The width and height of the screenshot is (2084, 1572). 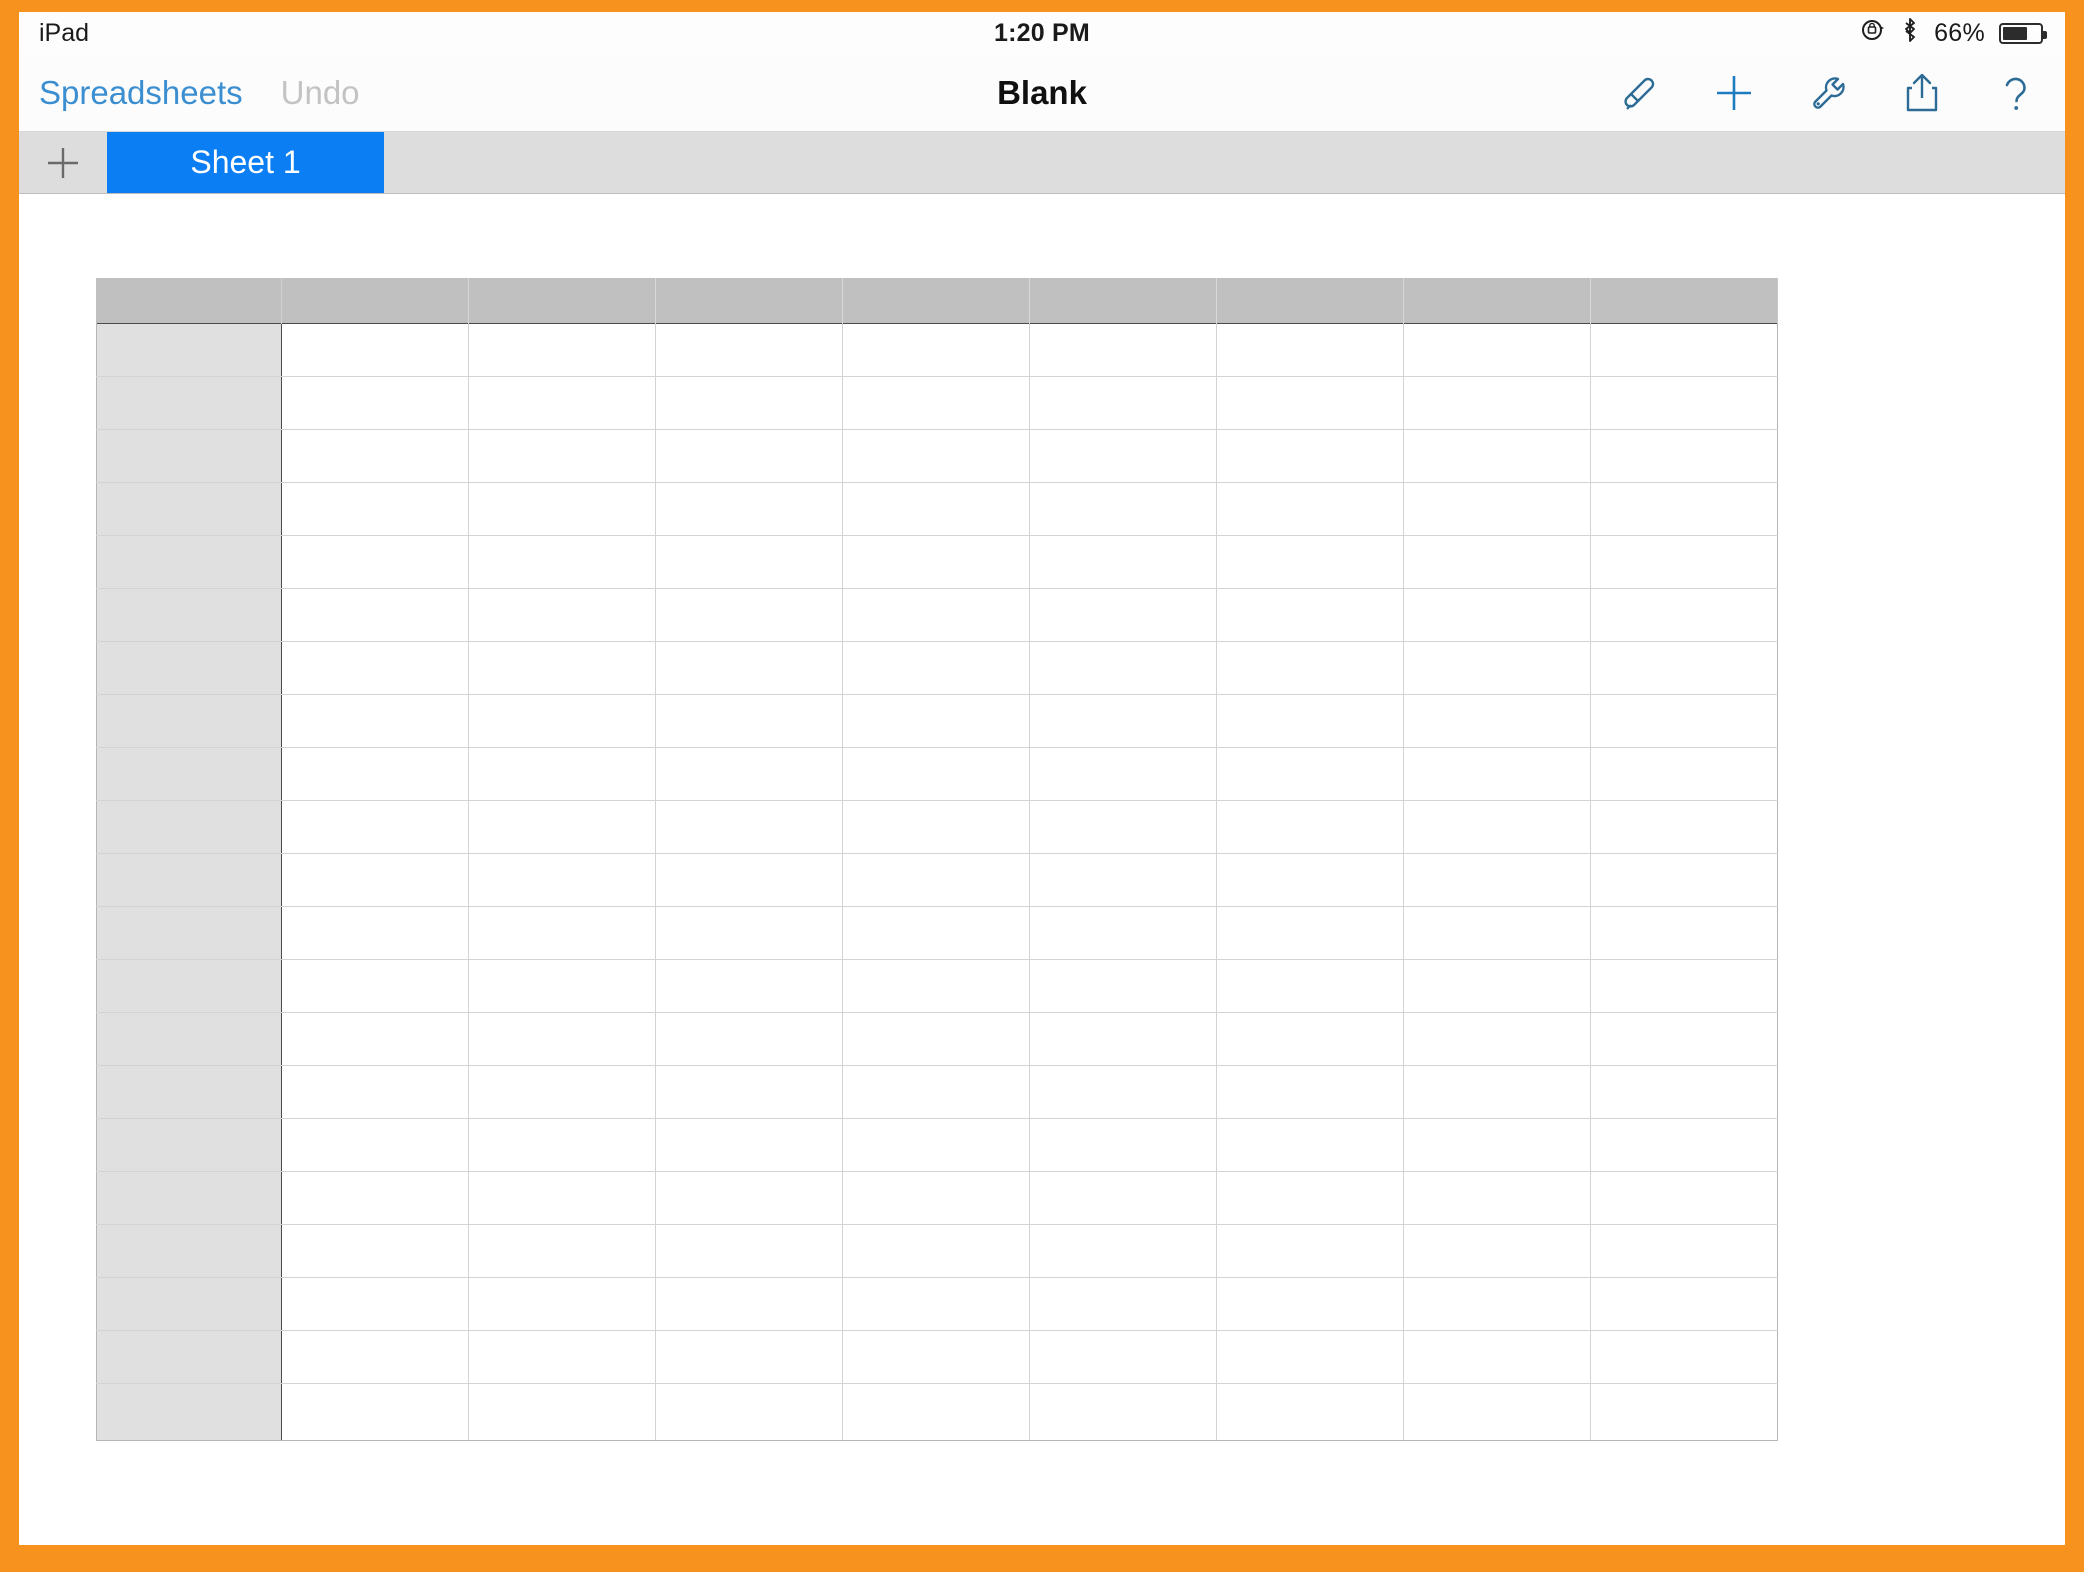 What do you see at coordinates (1828, 93) in the screenshot?
I see `tools-wrench-icon` at bounding box center [1828, 93].